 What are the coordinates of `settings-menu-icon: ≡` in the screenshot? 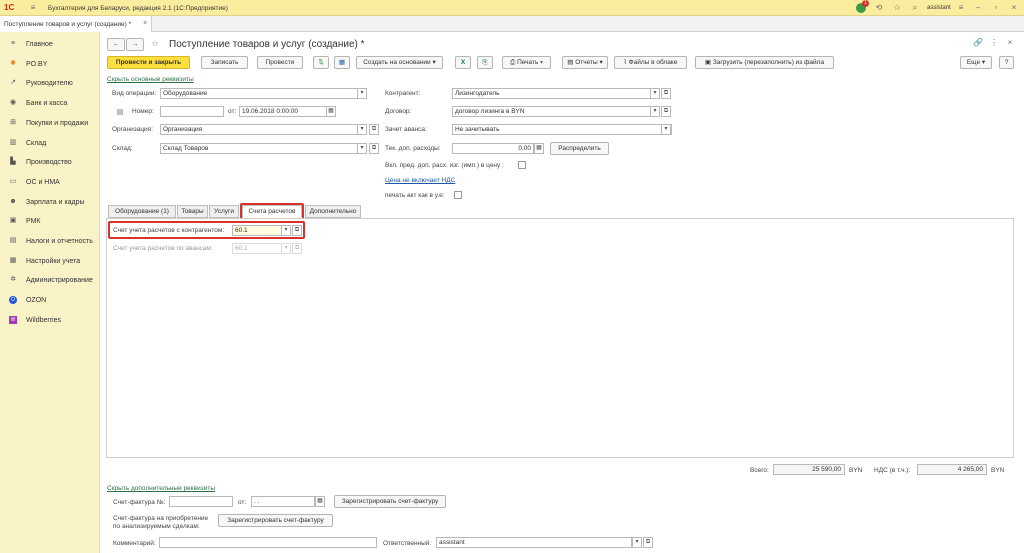 It's located at (961, 8).